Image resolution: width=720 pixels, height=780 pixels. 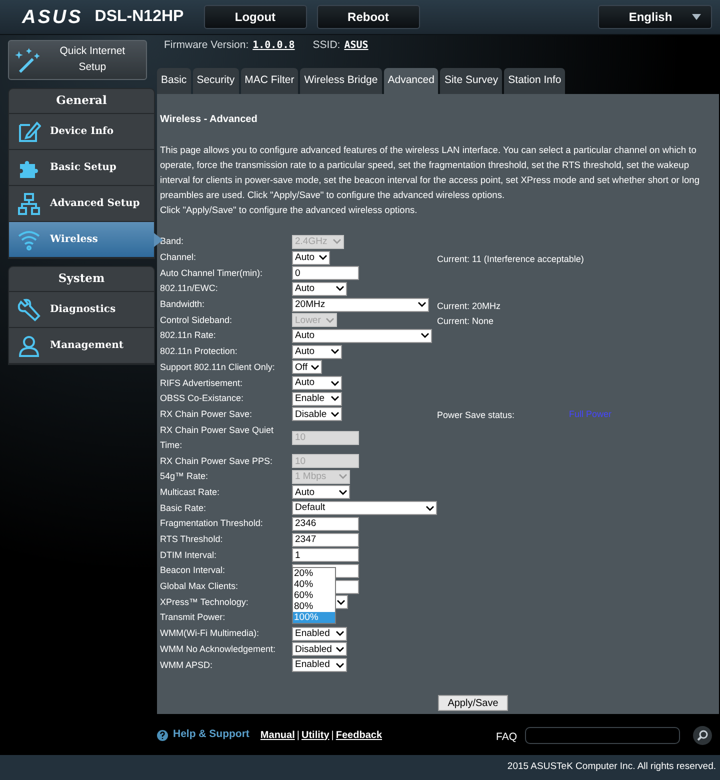 I want to click on field-label: RX Chain Power Save:, so click(x=207, y=414).